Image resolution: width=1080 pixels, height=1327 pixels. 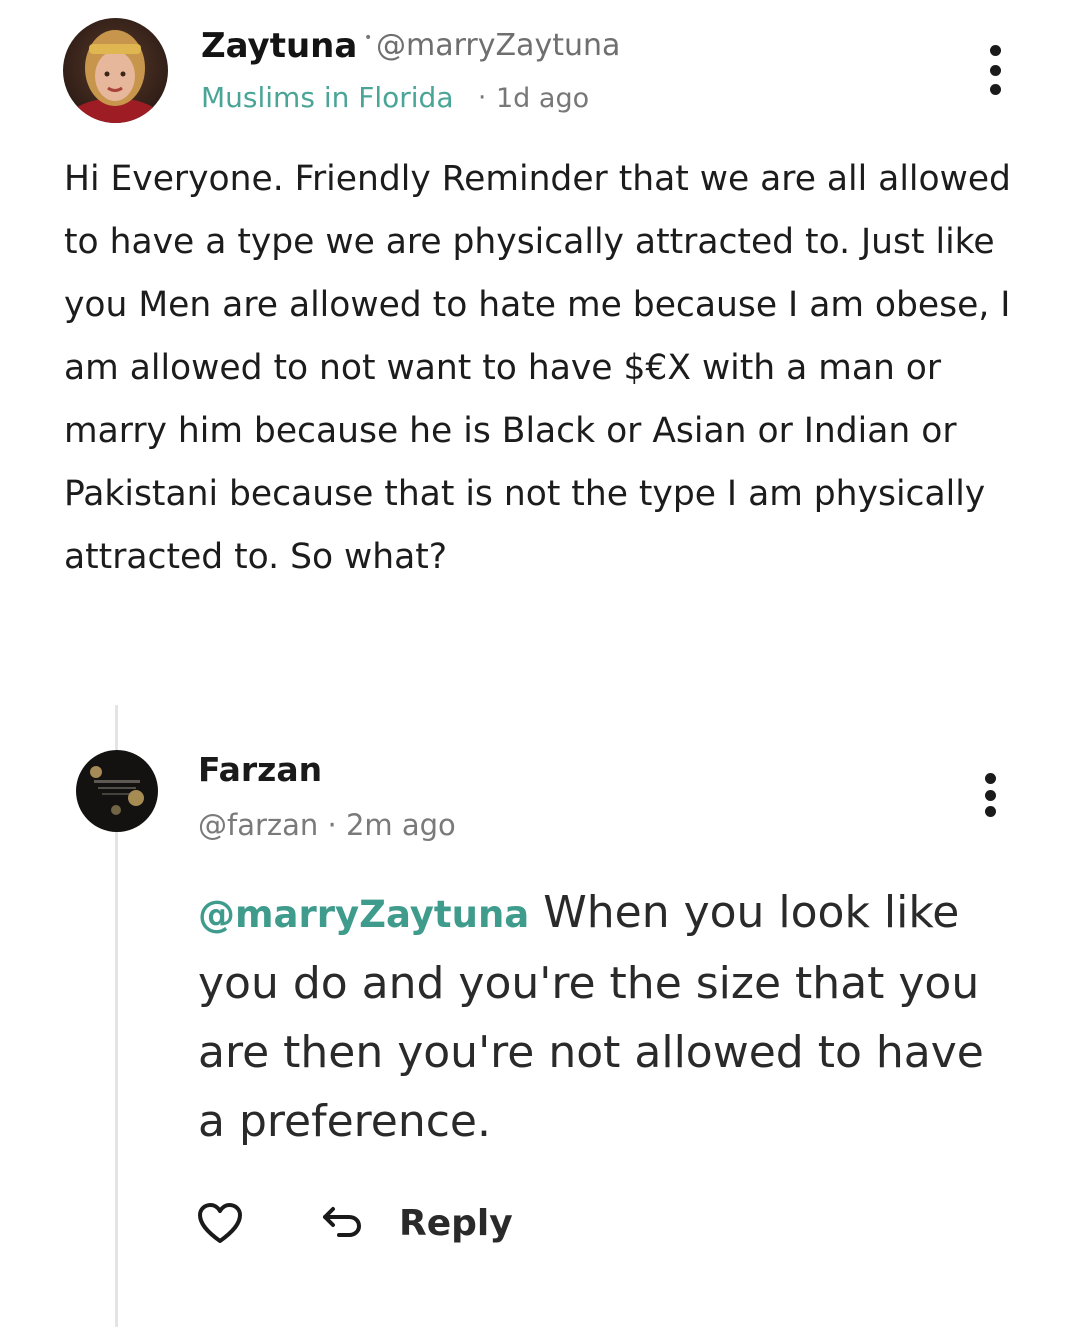 What do you see at coordinates (400, 825) in the screenshot?
I see `reply-timestamp: 2m ago` at bounding box center [400, 825].